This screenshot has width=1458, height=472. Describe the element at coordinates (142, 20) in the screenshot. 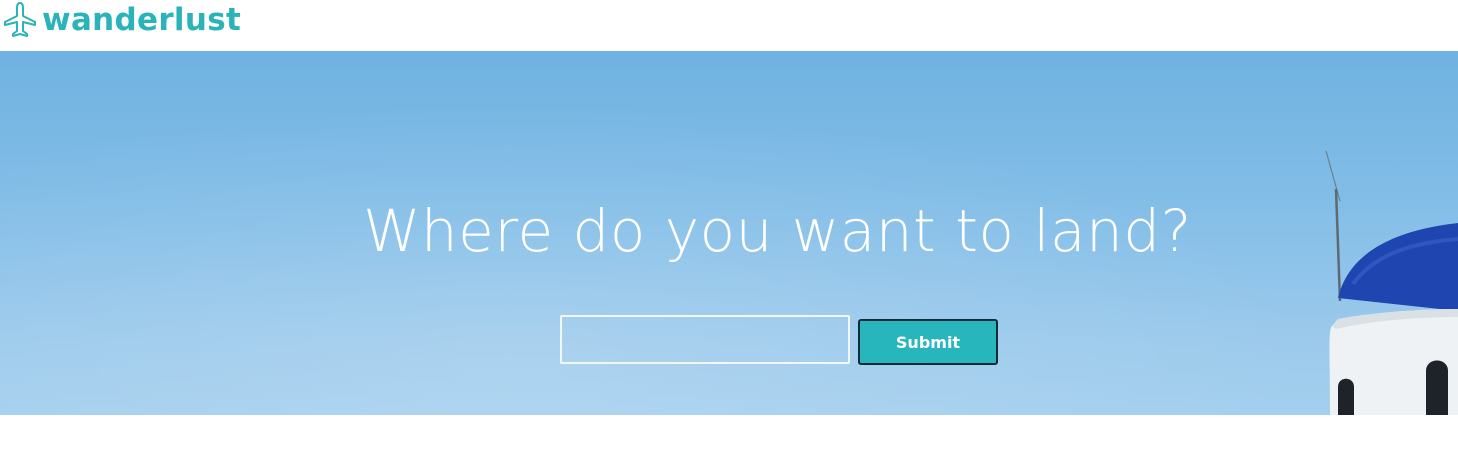

I see `brand-name: wanderlust` at that location.